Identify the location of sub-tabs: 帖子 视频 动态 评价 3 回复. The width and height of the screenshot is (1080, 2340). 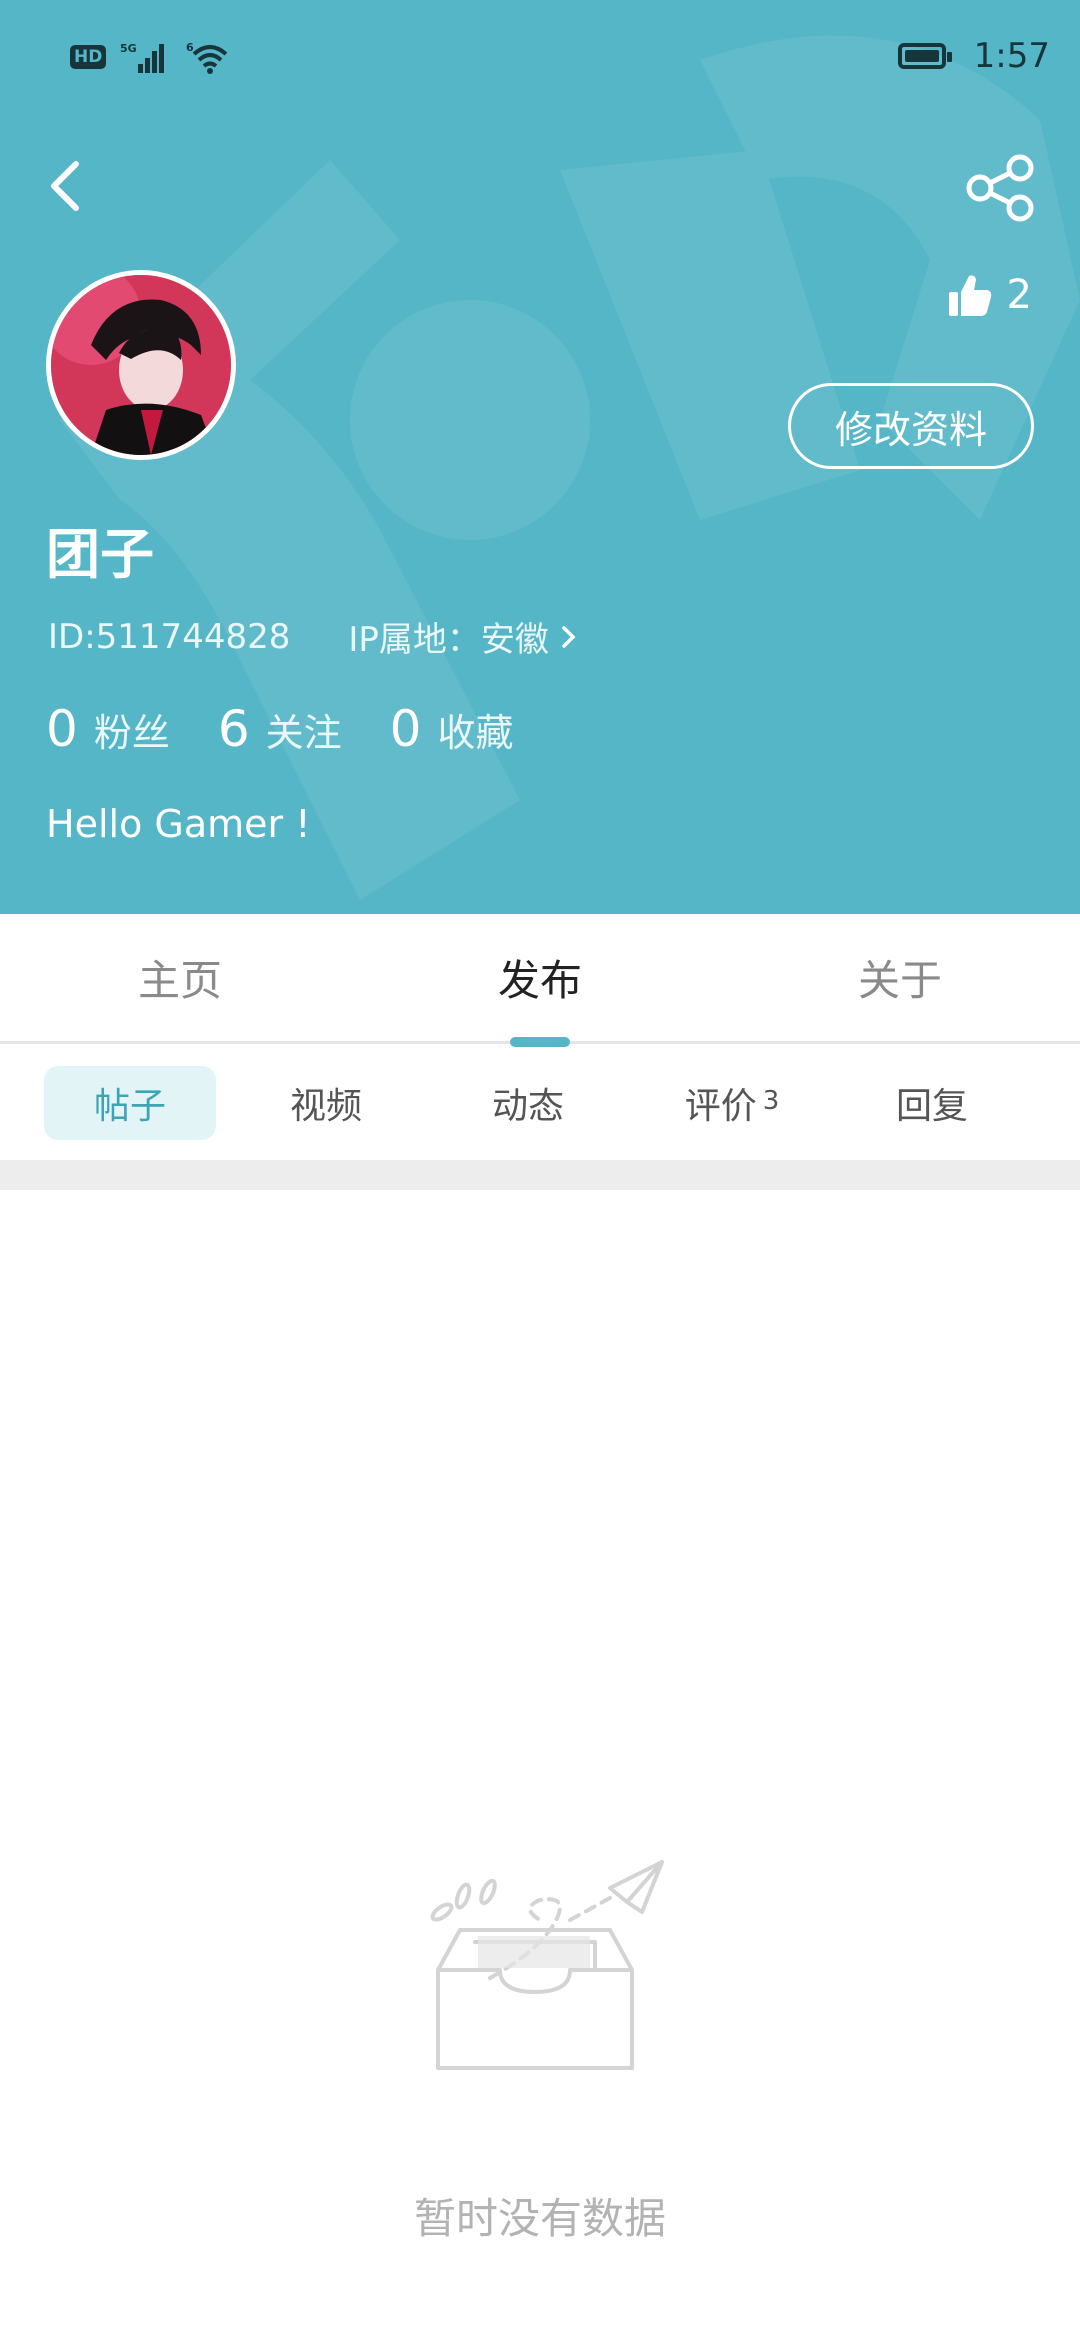
(540, 1103).